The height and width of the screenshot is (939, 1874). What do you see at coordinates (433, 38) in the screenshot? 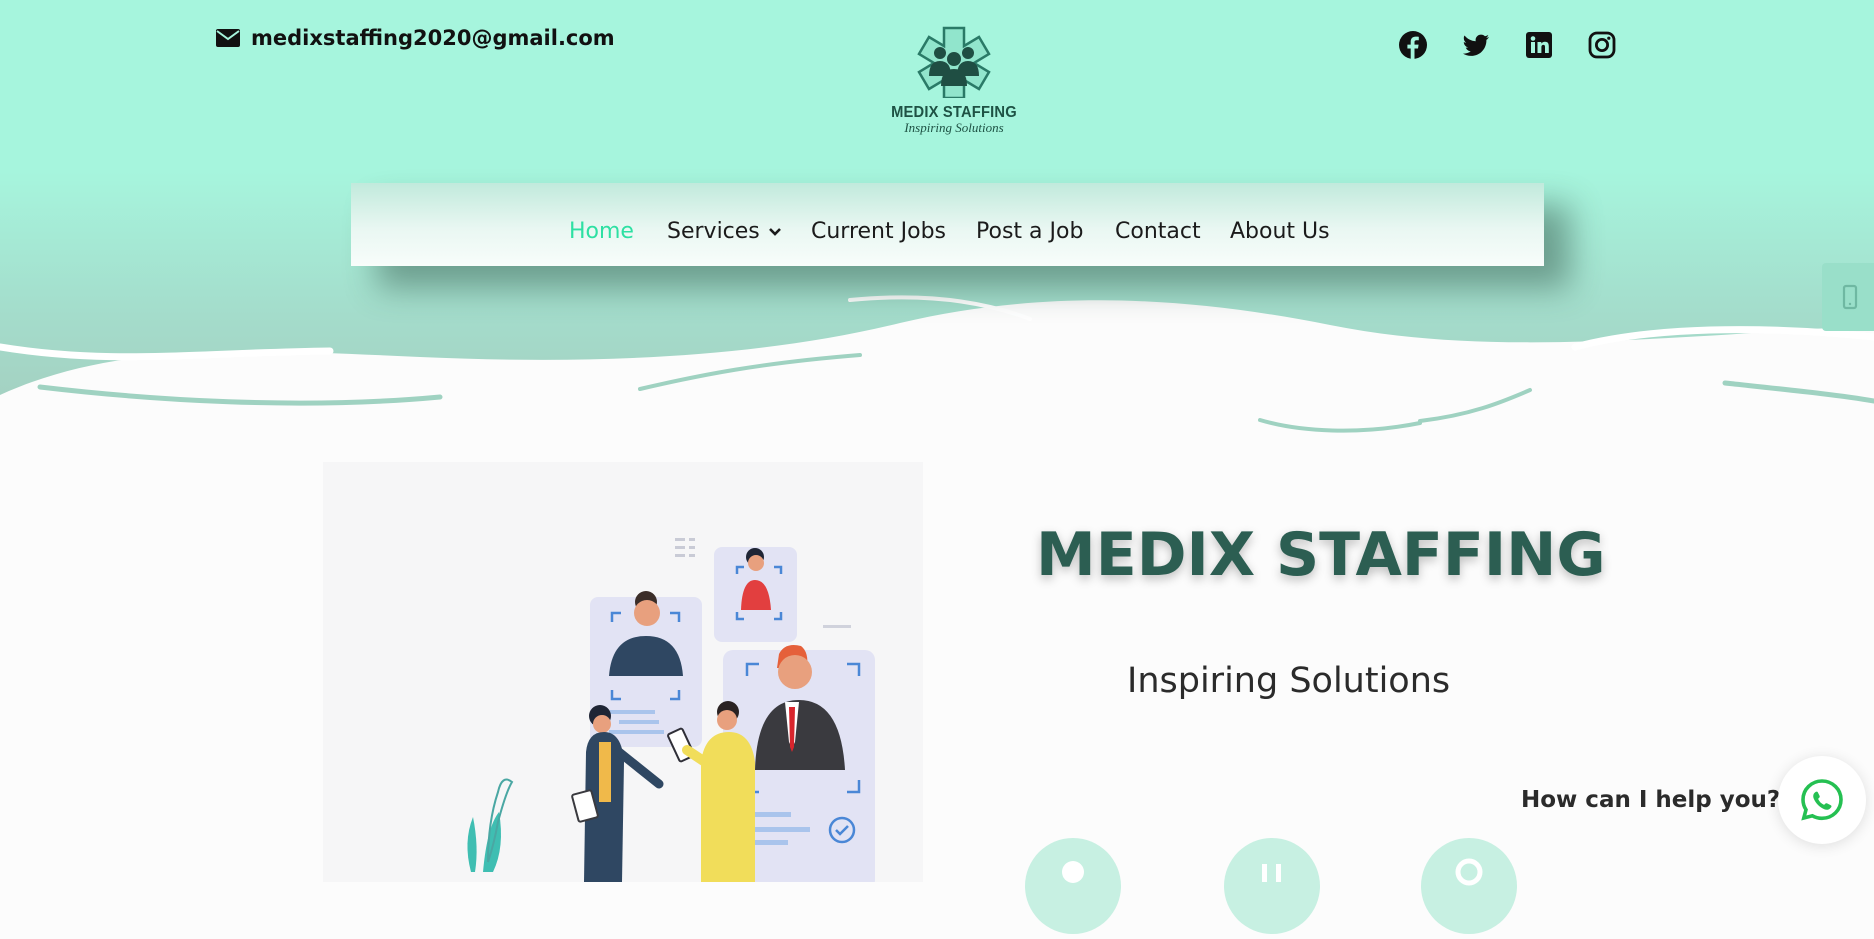
I see `email-text: medixstaffing2020@gmail.com` at bounding box center [433, 38].